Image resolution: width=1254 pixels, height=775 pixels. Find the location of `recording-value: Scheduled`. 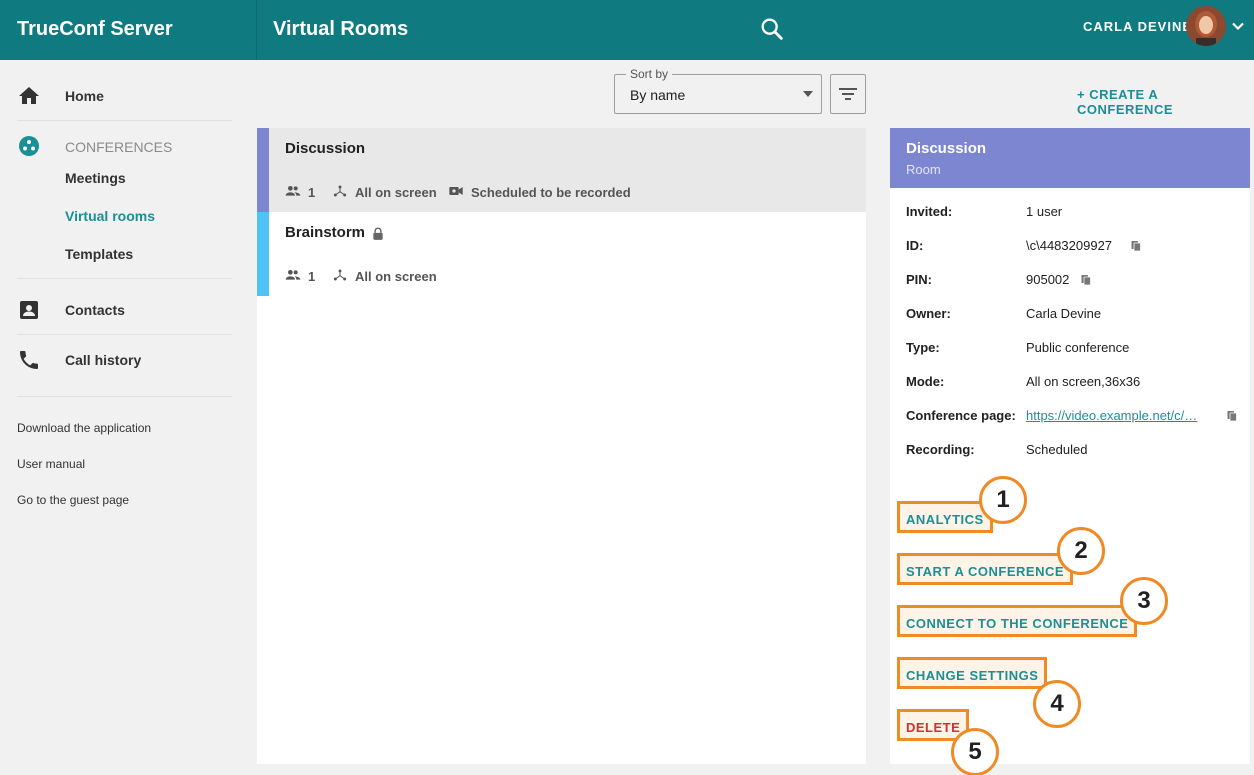

recording-value: Scheduled is located at coordinates (1057, 449).